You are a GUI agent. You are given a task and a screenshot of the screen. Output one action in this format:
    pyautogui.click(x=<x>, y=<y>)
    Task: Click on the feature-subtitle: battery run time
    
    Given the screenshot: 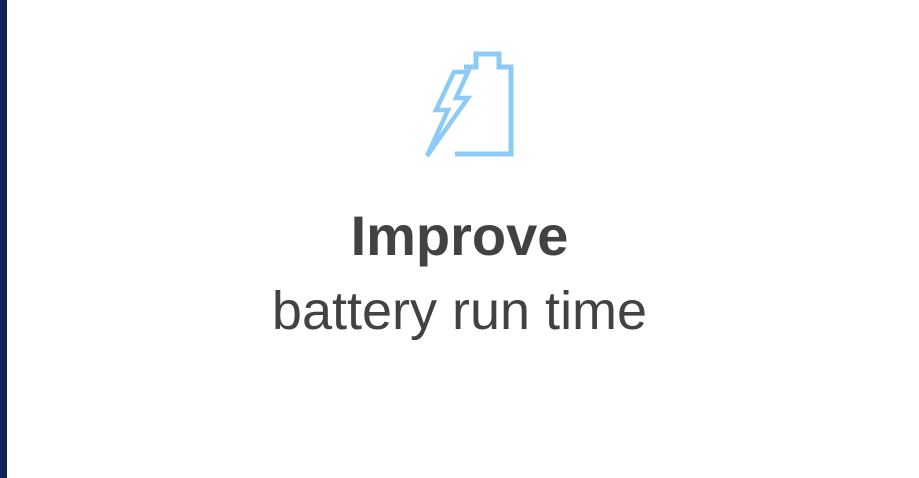 What is the action you would take?
    pyautogui.click(x=459, y=311)
    